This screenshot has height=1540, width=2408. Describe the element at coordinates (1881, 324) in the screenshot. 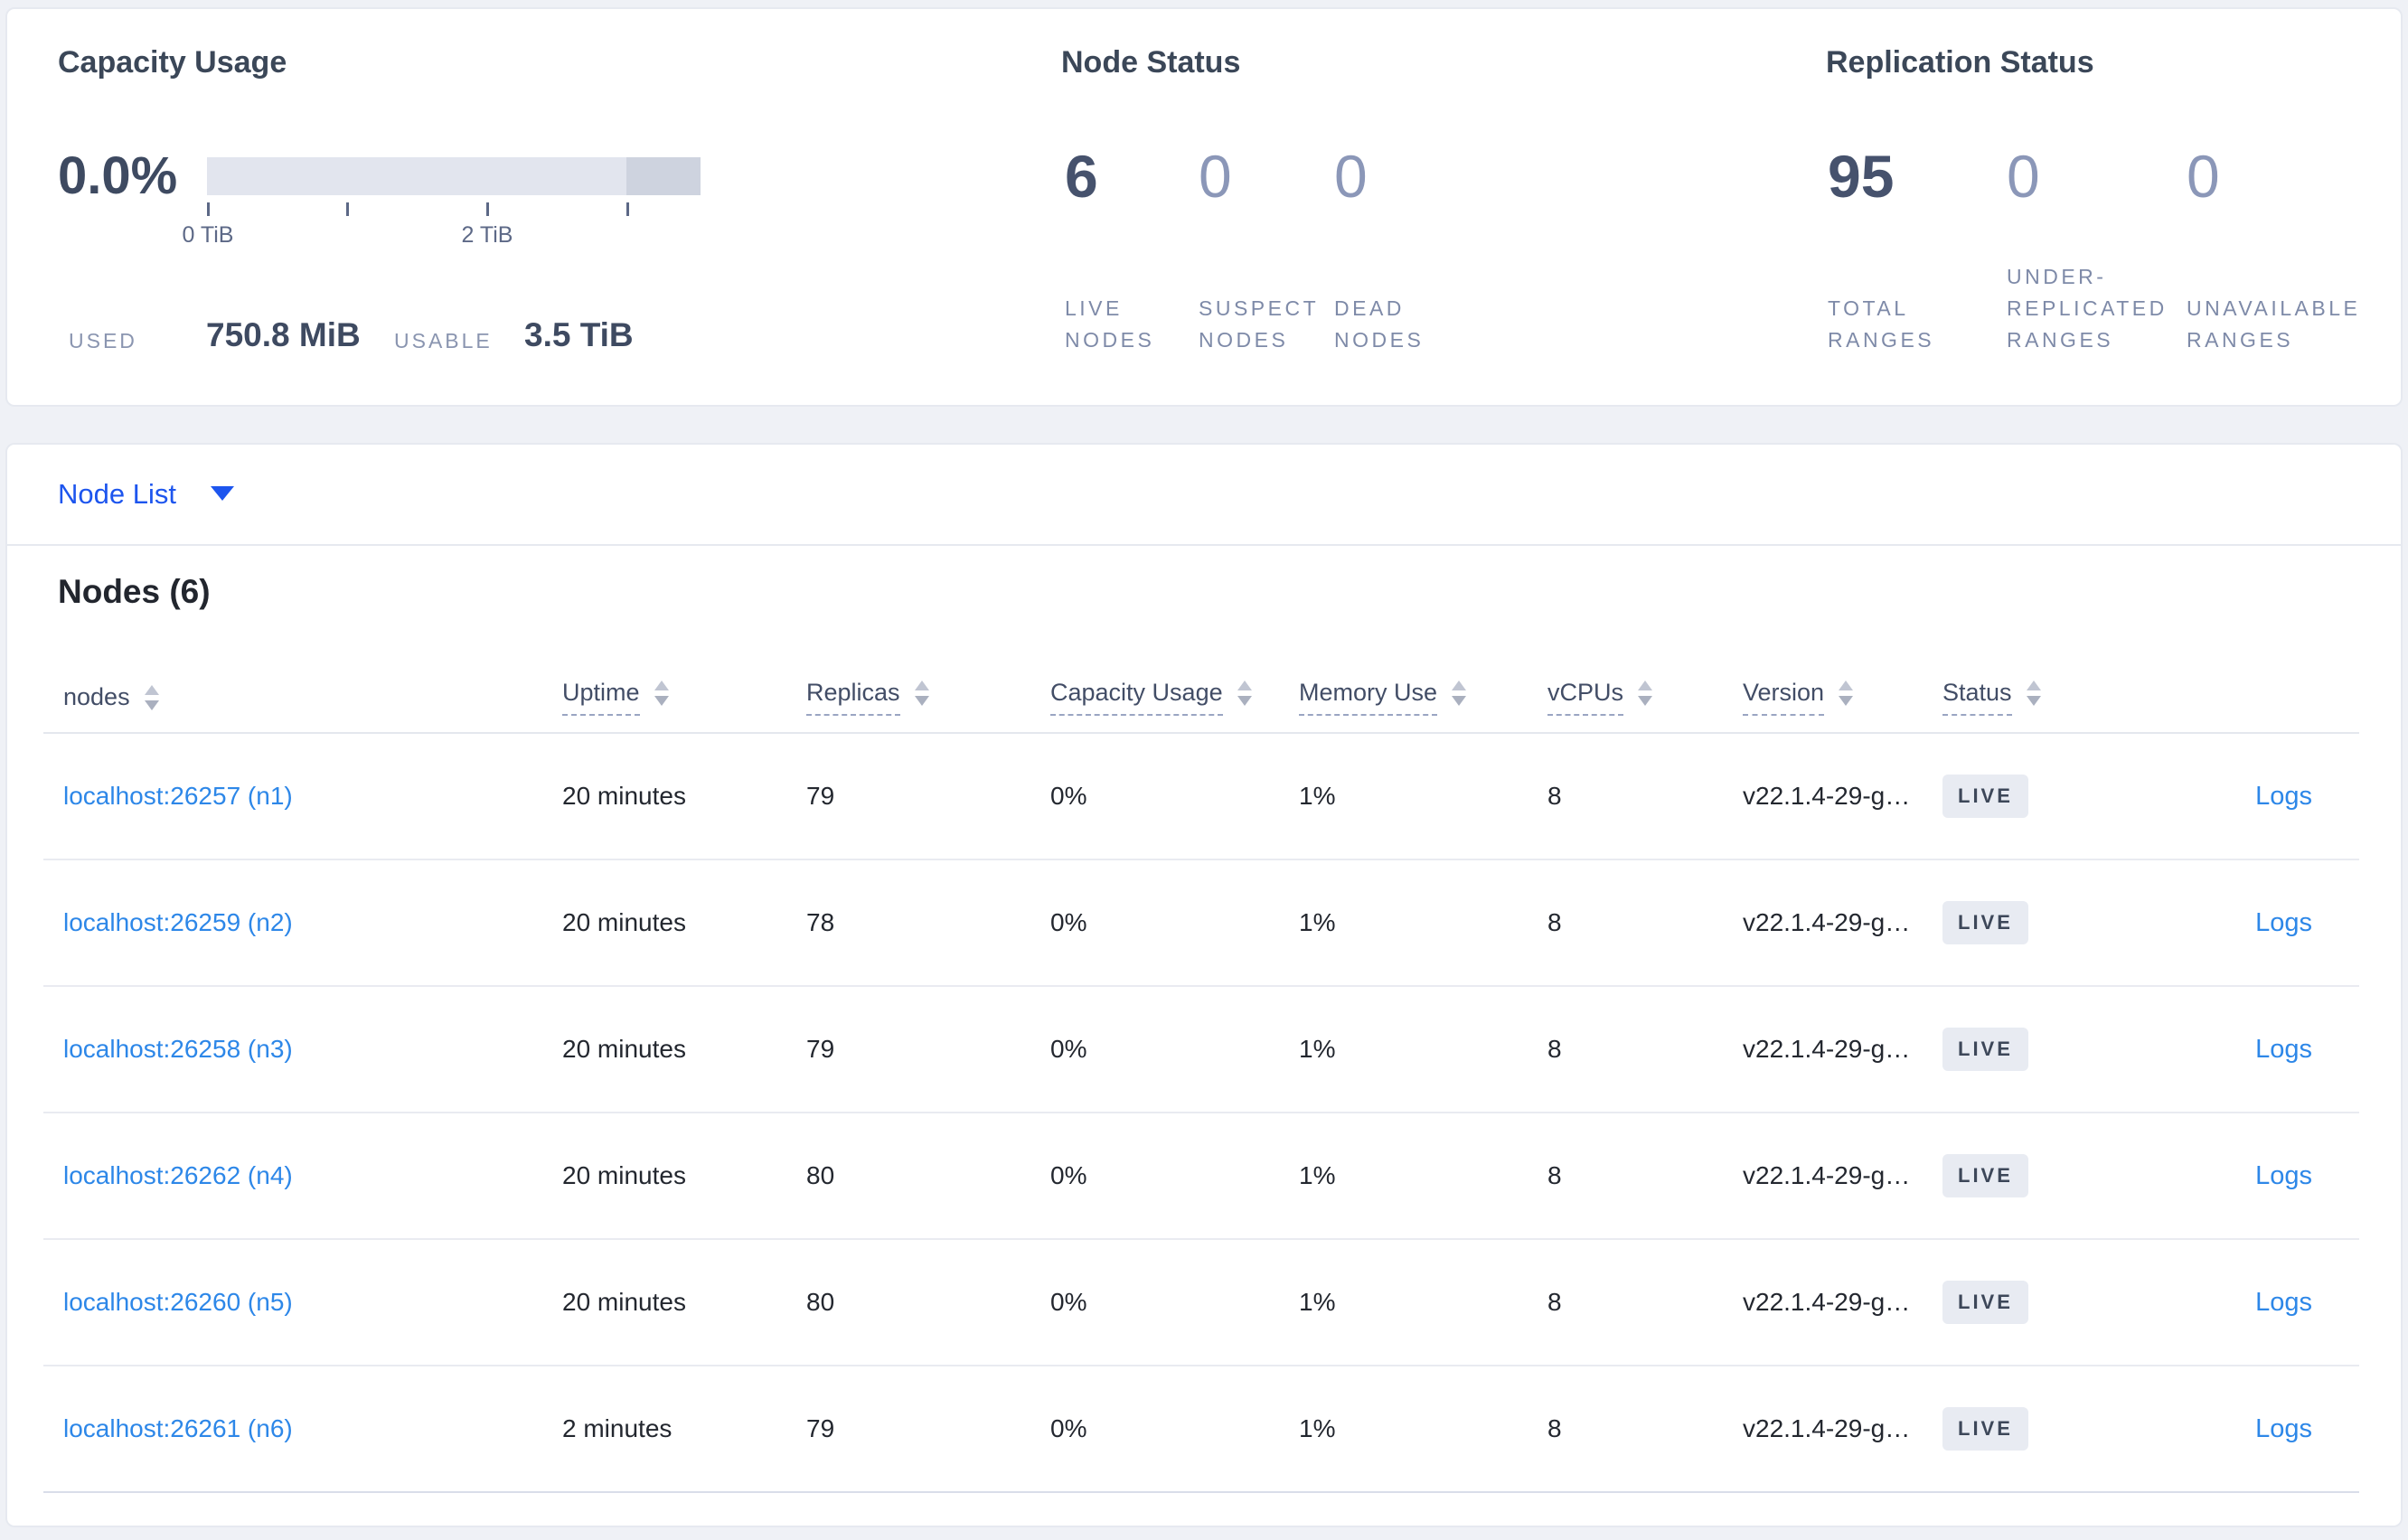

I see `total-ranges-label: TOTAL RANGES` at that location.